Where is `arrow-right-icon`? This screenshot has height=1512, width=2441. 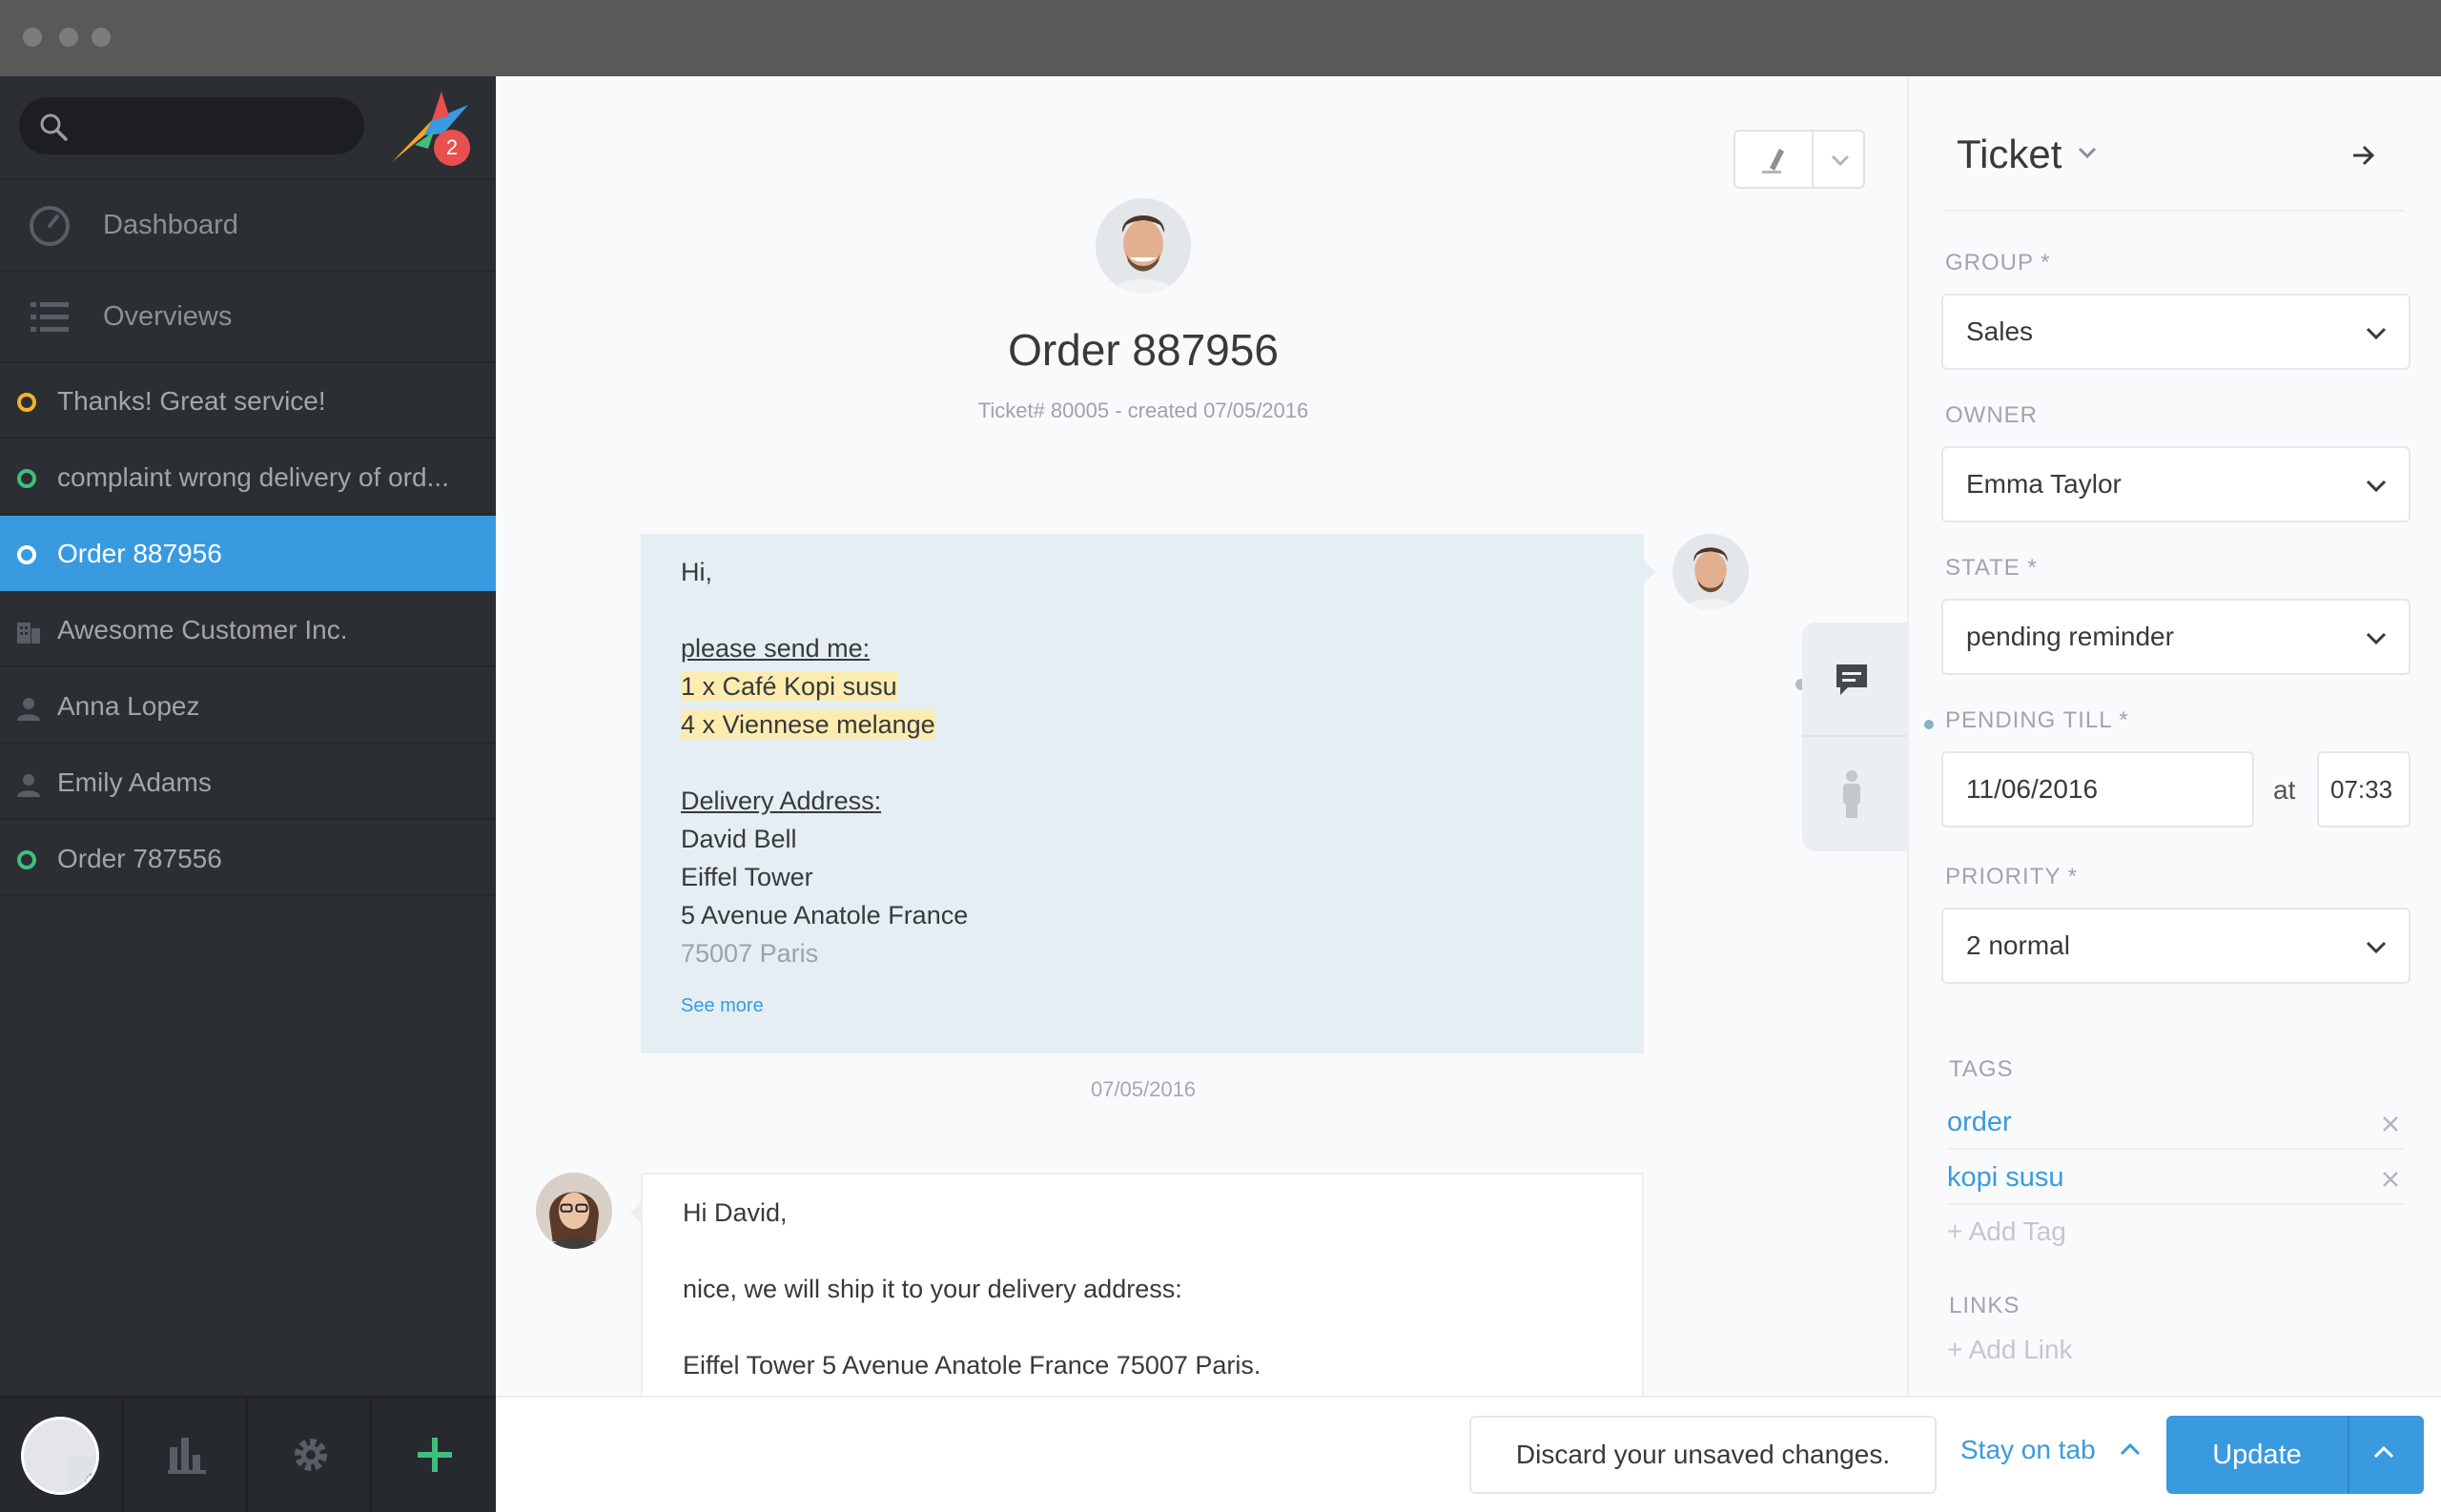
arrow-right-icon is located at coordinates (2363, 155).